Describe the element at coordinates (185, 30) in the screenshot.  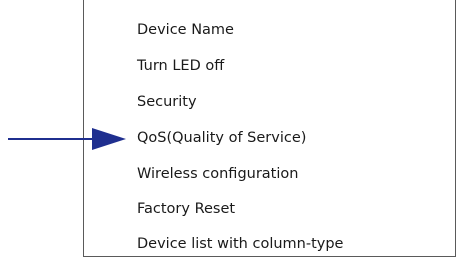
I see `menu-item-device-name: Device Name` at that location.